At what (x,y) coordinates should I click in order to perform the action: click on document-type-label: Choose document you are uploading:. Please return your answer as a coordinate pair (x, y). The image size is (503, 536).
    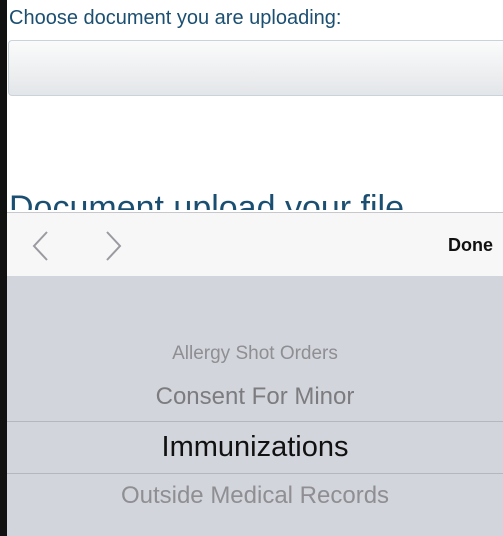
    Looking at the image, I should click on (175, 18).